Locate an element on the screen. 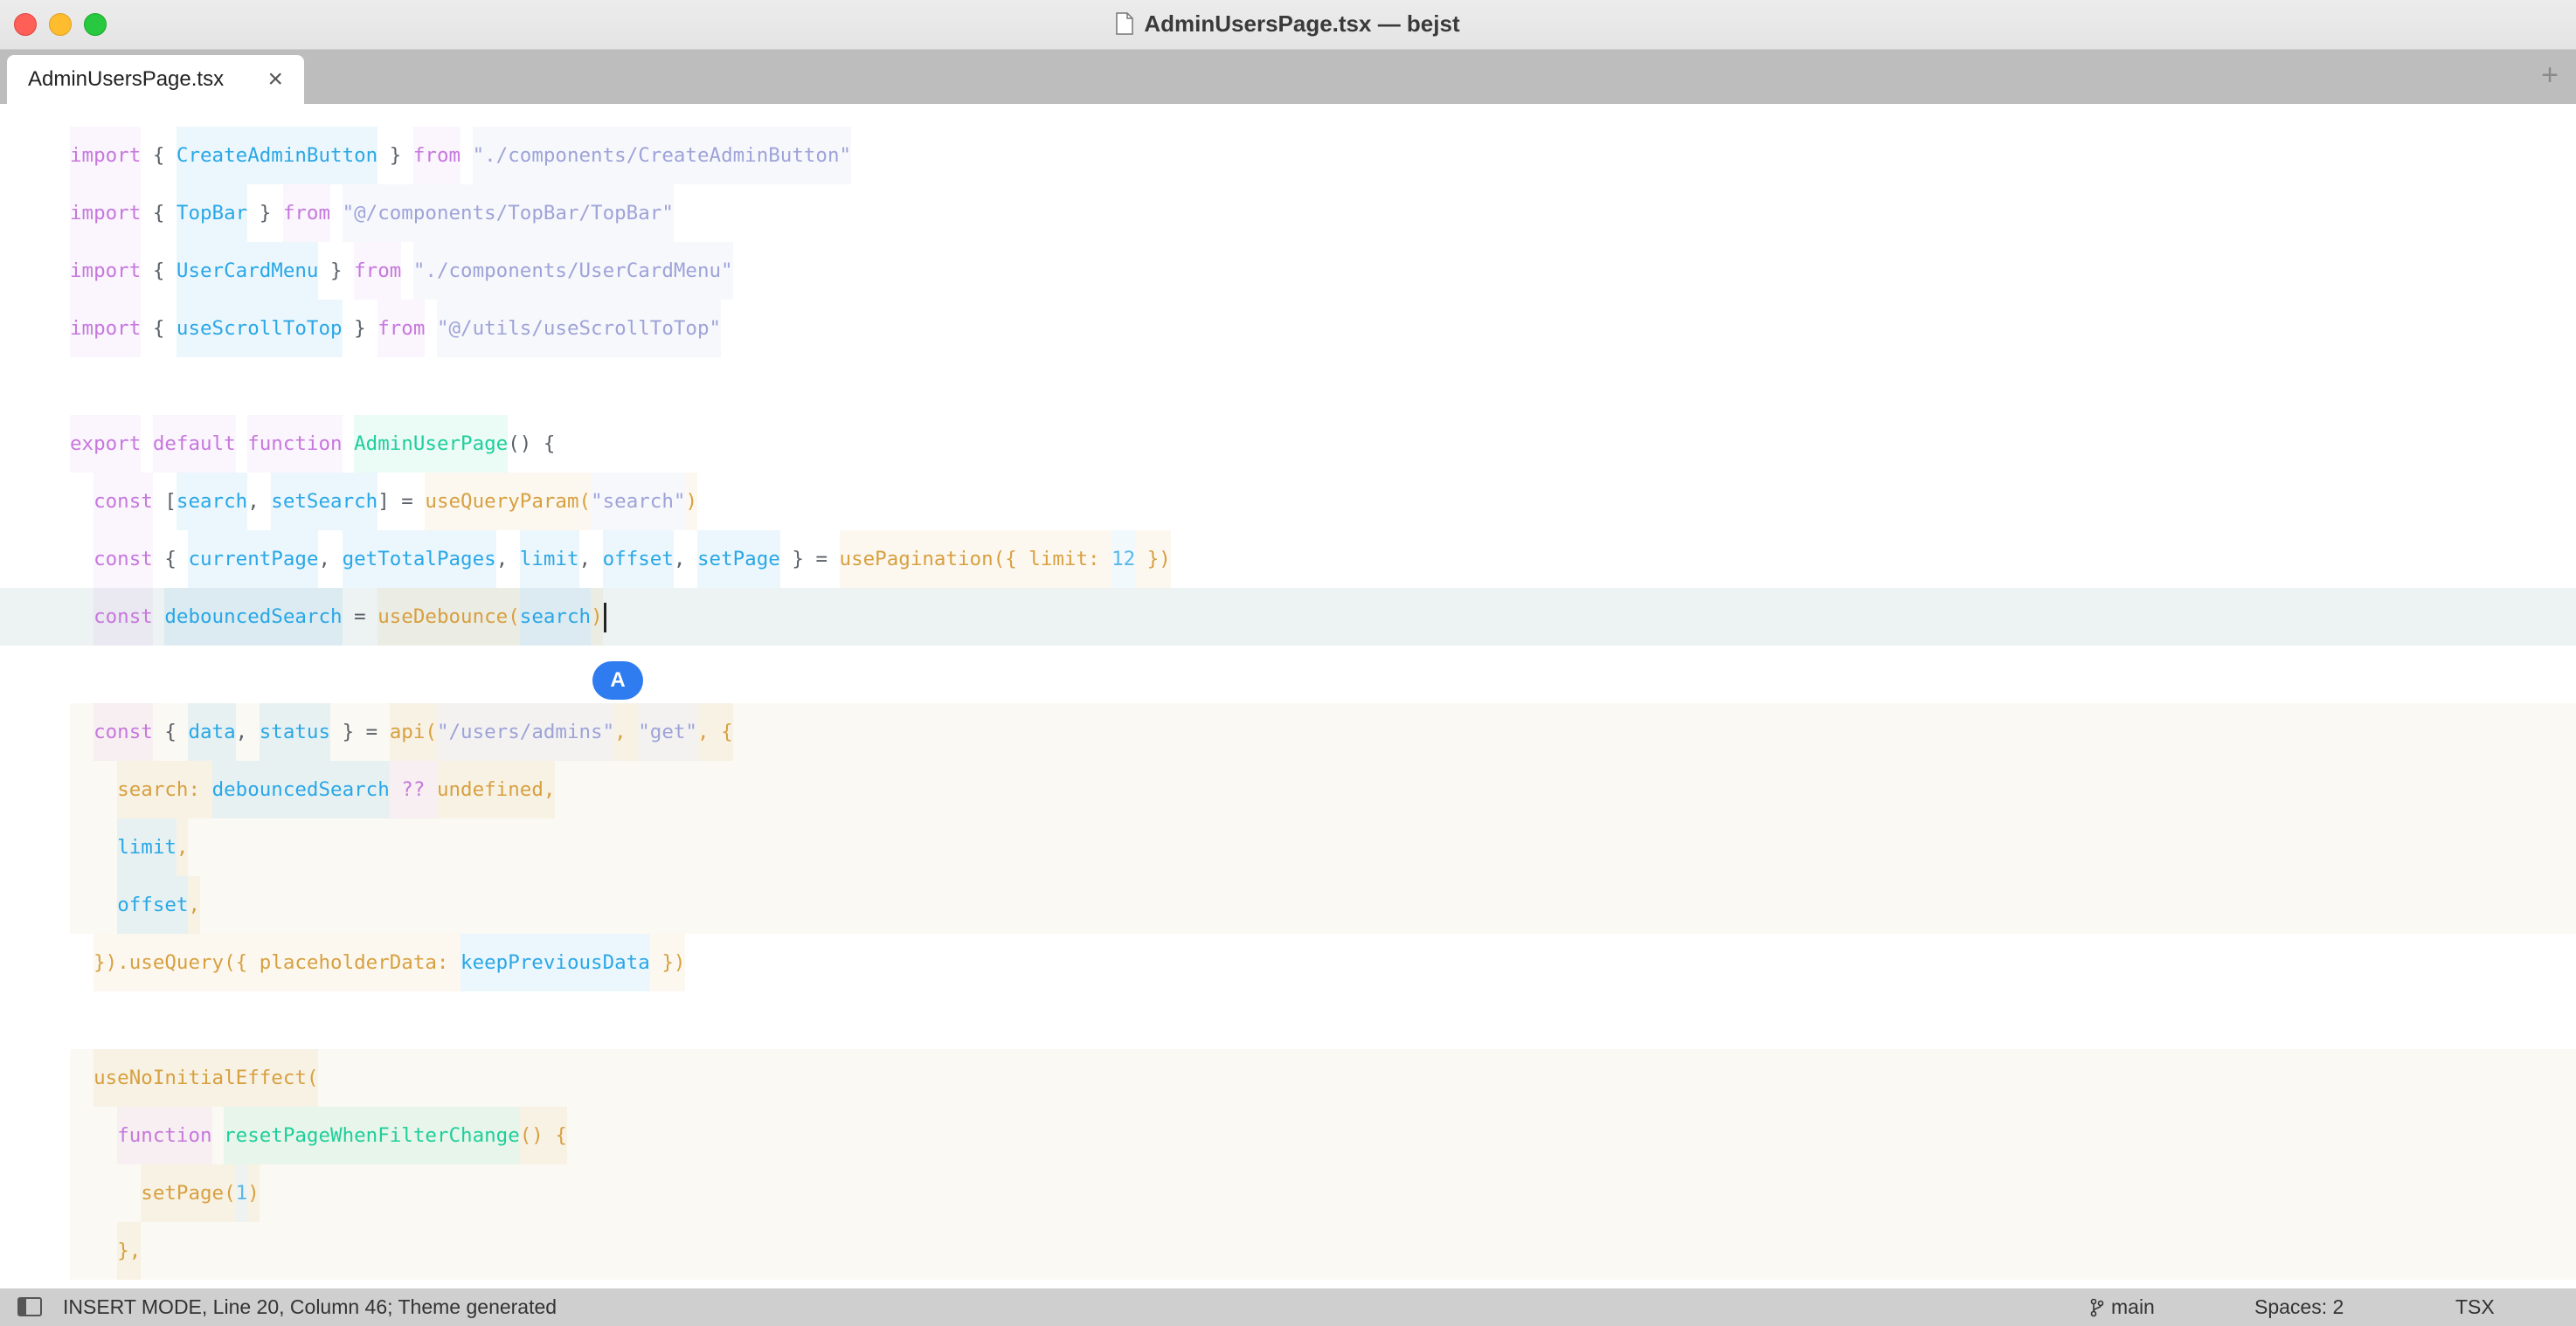 The height and width of the screenshot is (1326, 2576). code-token: ] = is located at coordinates (401, 501).